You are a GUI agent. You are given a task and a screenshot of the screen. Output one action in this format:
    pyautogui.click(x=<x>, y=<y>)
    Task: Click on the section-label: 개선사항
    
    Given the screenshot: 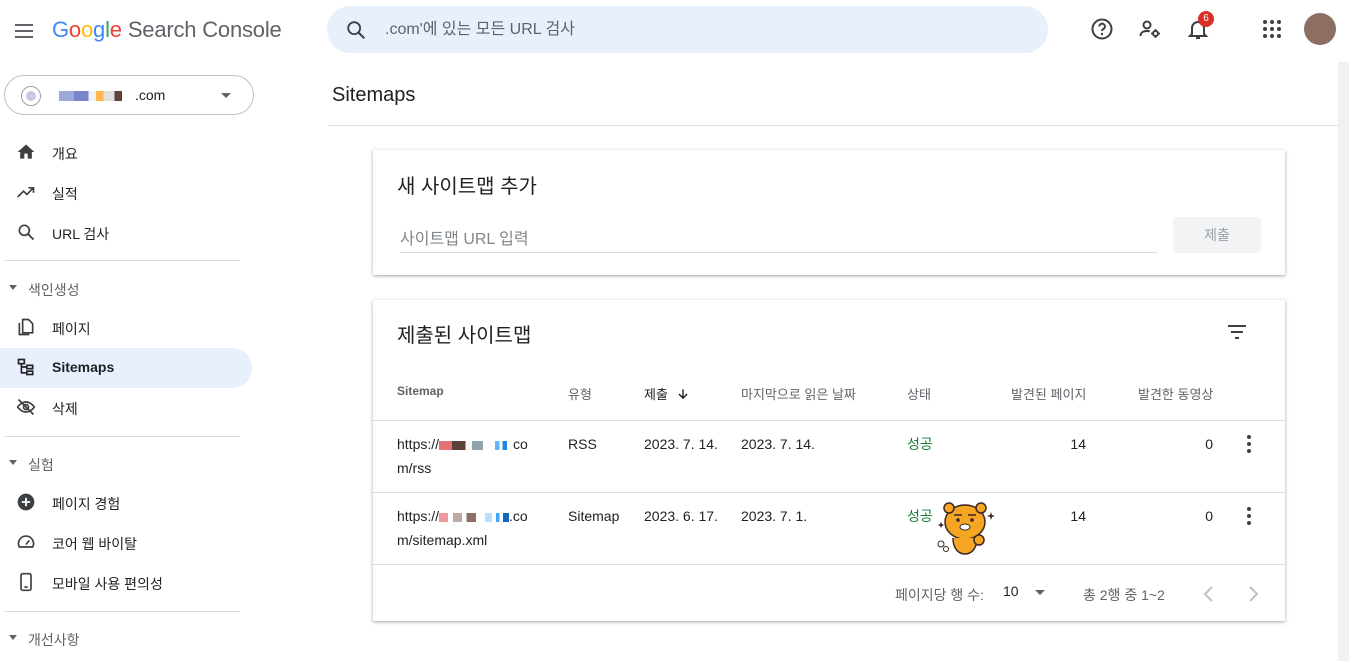 What is the action you would take?
    pyautogui.click(x=54, y=640)
    